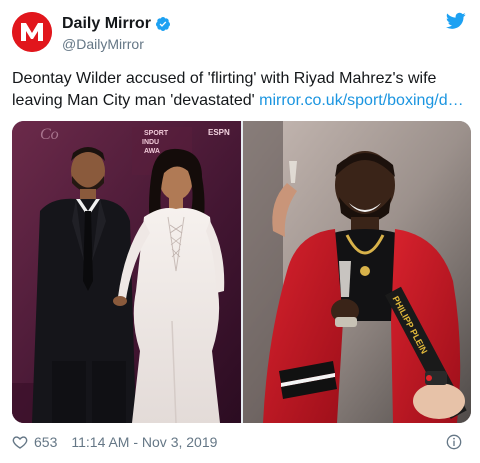  What do you see at coordinates (219, 132) in the screenshot?
I see `sign-espn: ESPN` at bounding box center [219, 132].